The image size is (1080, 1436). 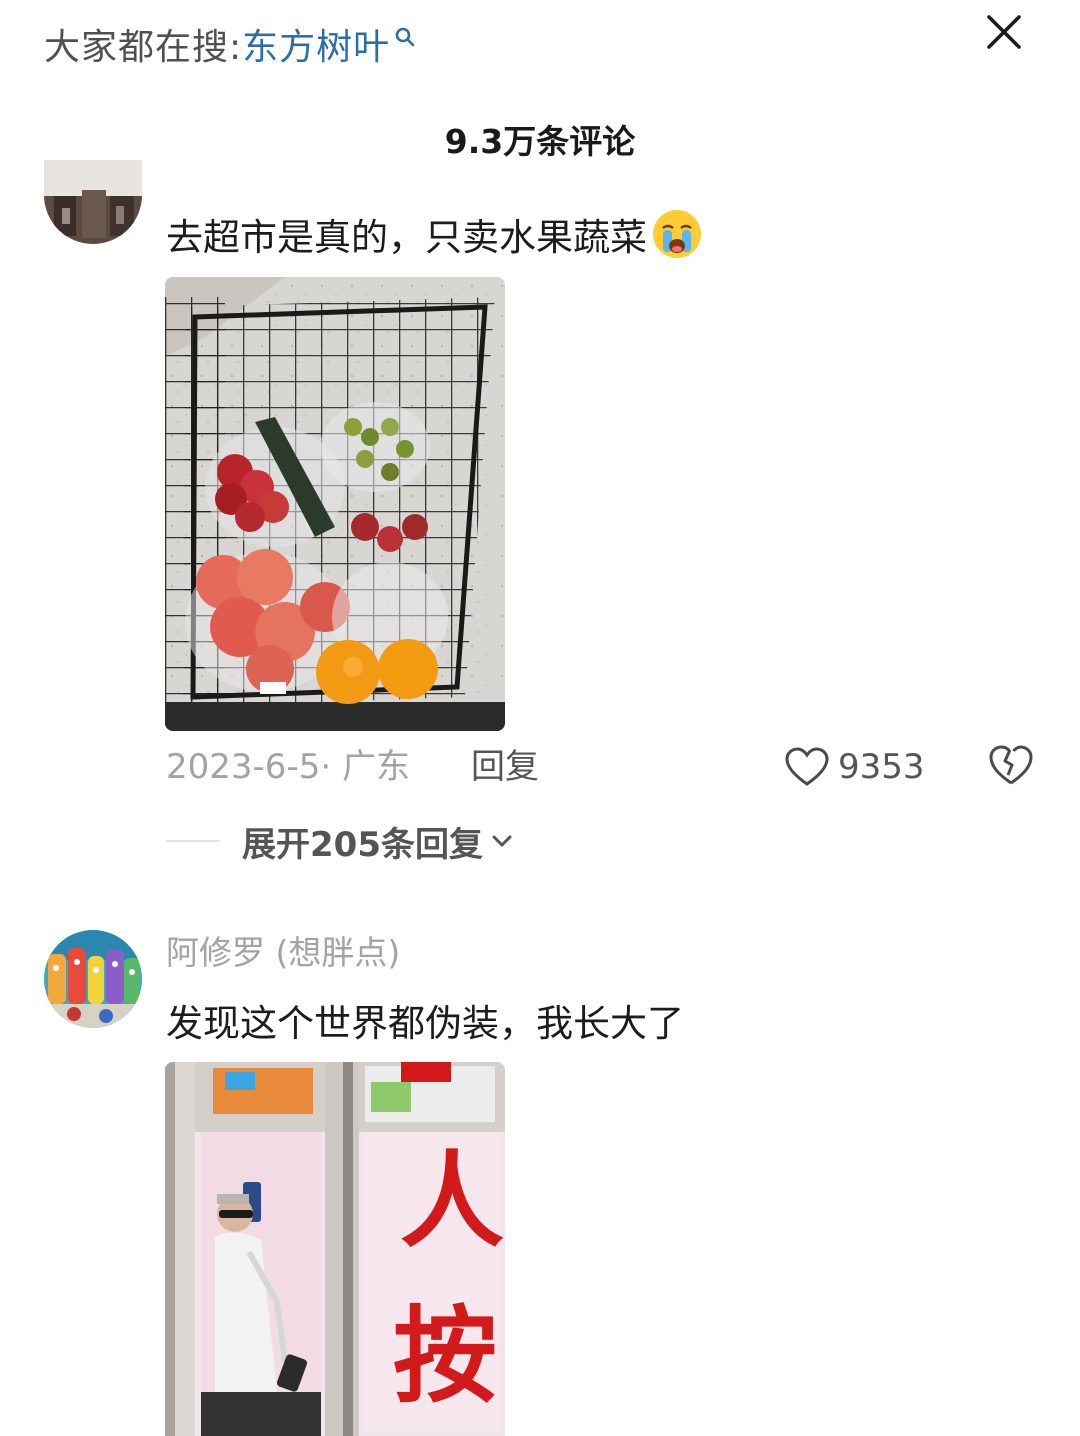 I want to click on comment-text: 发现这个世界都伪装，我长大了, so click(x=425, y=1020).